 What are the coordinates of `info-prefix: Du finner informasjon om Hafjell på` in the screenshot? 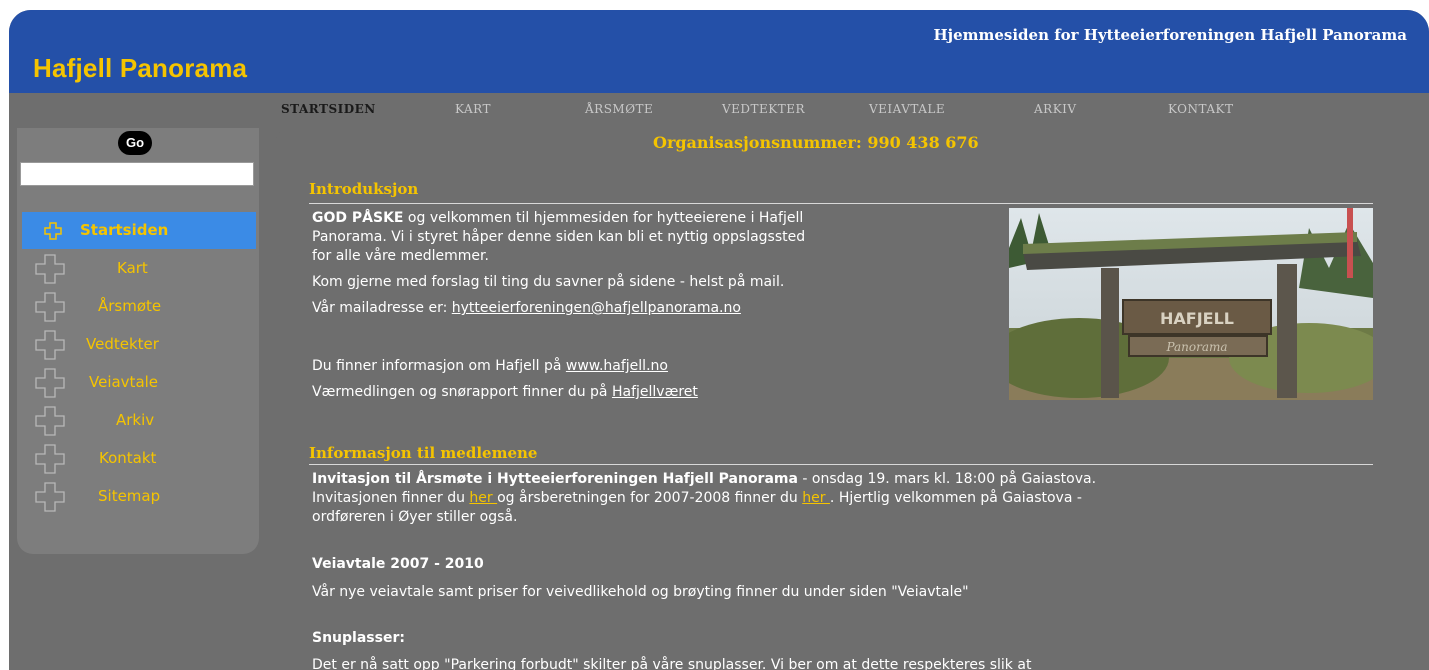 It's located at (439, 366).